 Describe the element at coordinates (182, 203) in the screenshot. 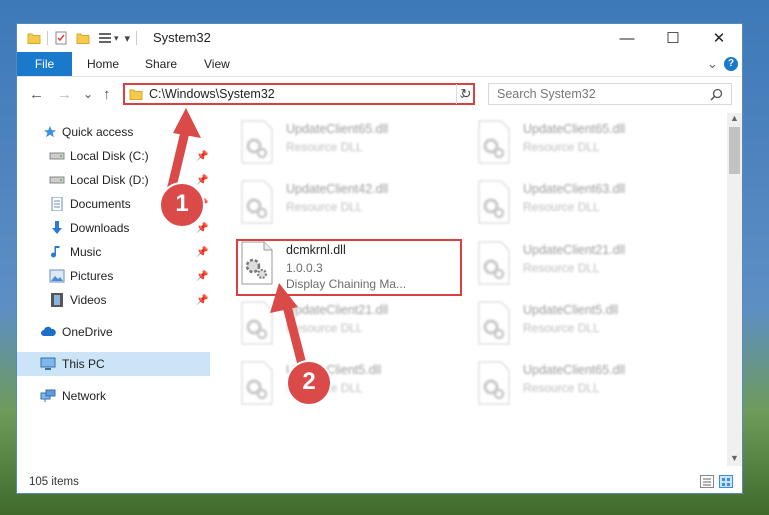

I see `step-1-number: 1` at that location.